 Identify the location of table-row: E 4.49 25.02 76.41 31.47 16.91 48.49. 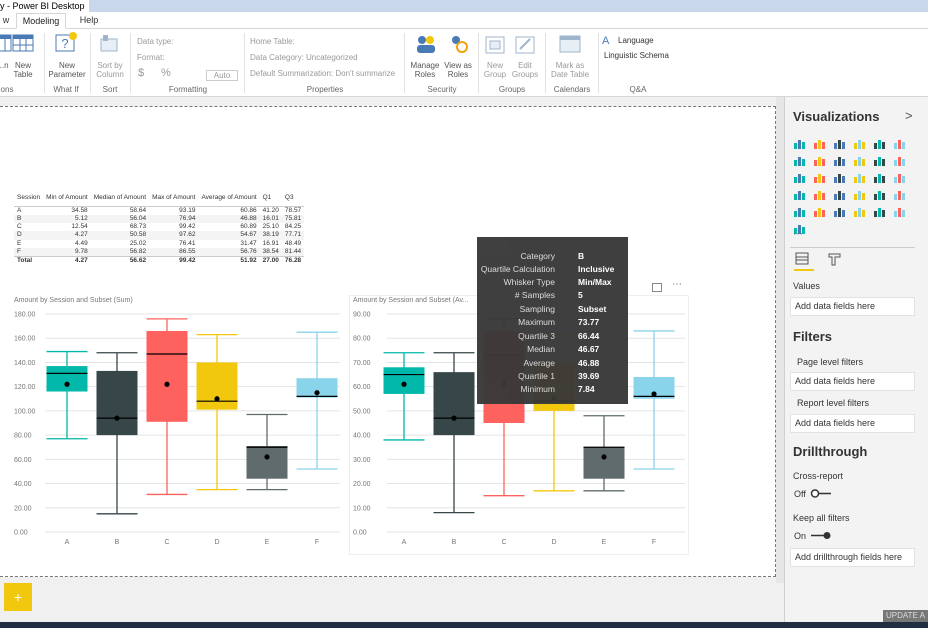
(159, 244).